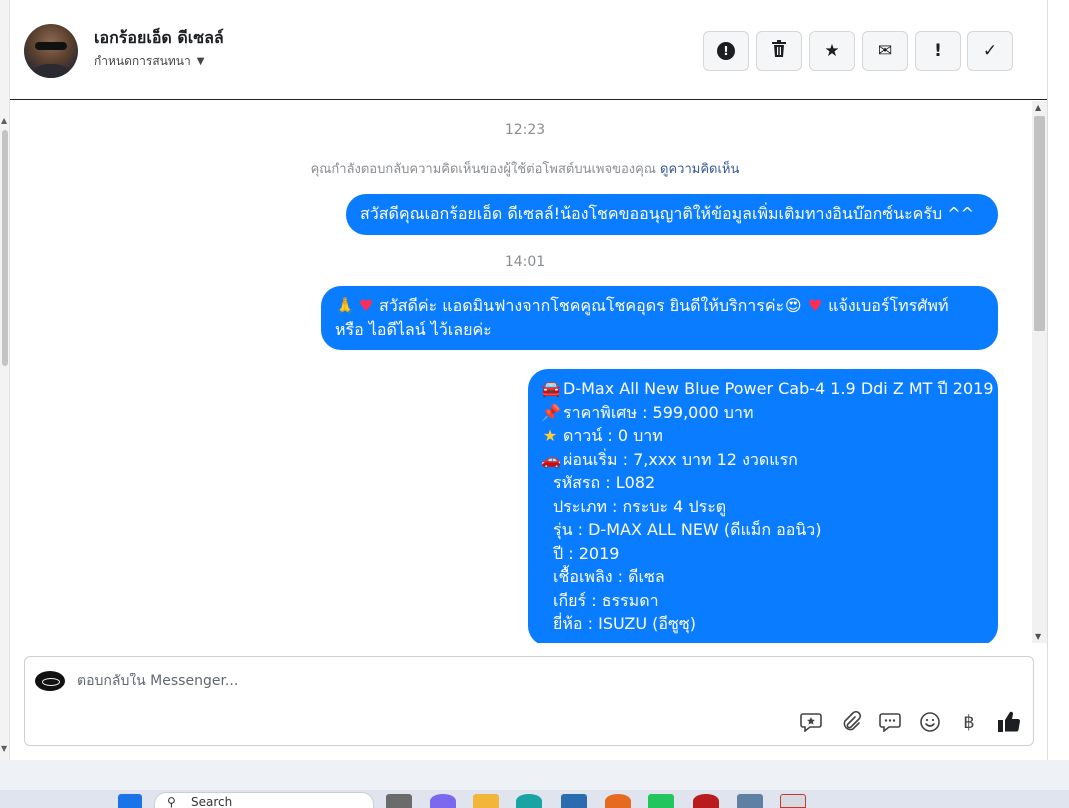 Image resolution: width=1069 pixels, height=808 pixels. What do you see at coordinates (699, 169) in the screenshot?
I see `view-comment-link: ดูความคิดเห็น` at bounding box center [699, 169].